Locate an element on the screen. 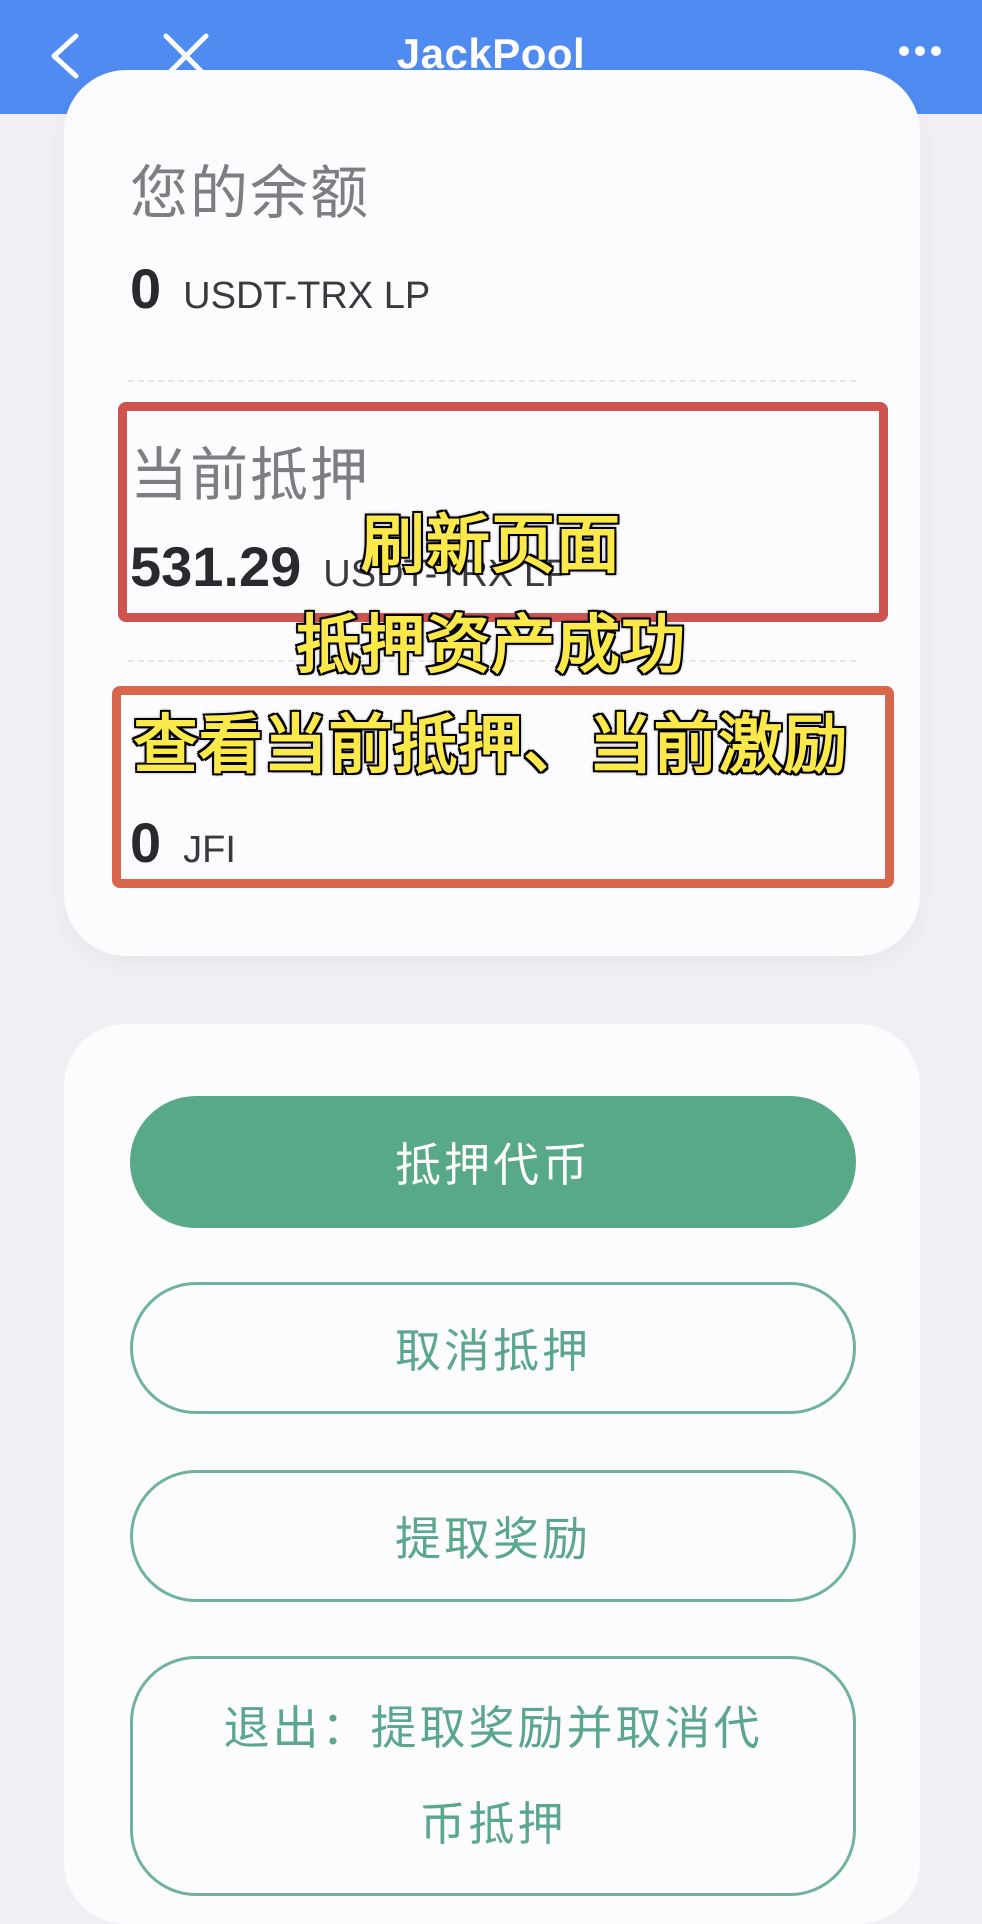 The image size is (982, 1924). stake-button: 抵押代币 is located at coordinates (493, 1162).